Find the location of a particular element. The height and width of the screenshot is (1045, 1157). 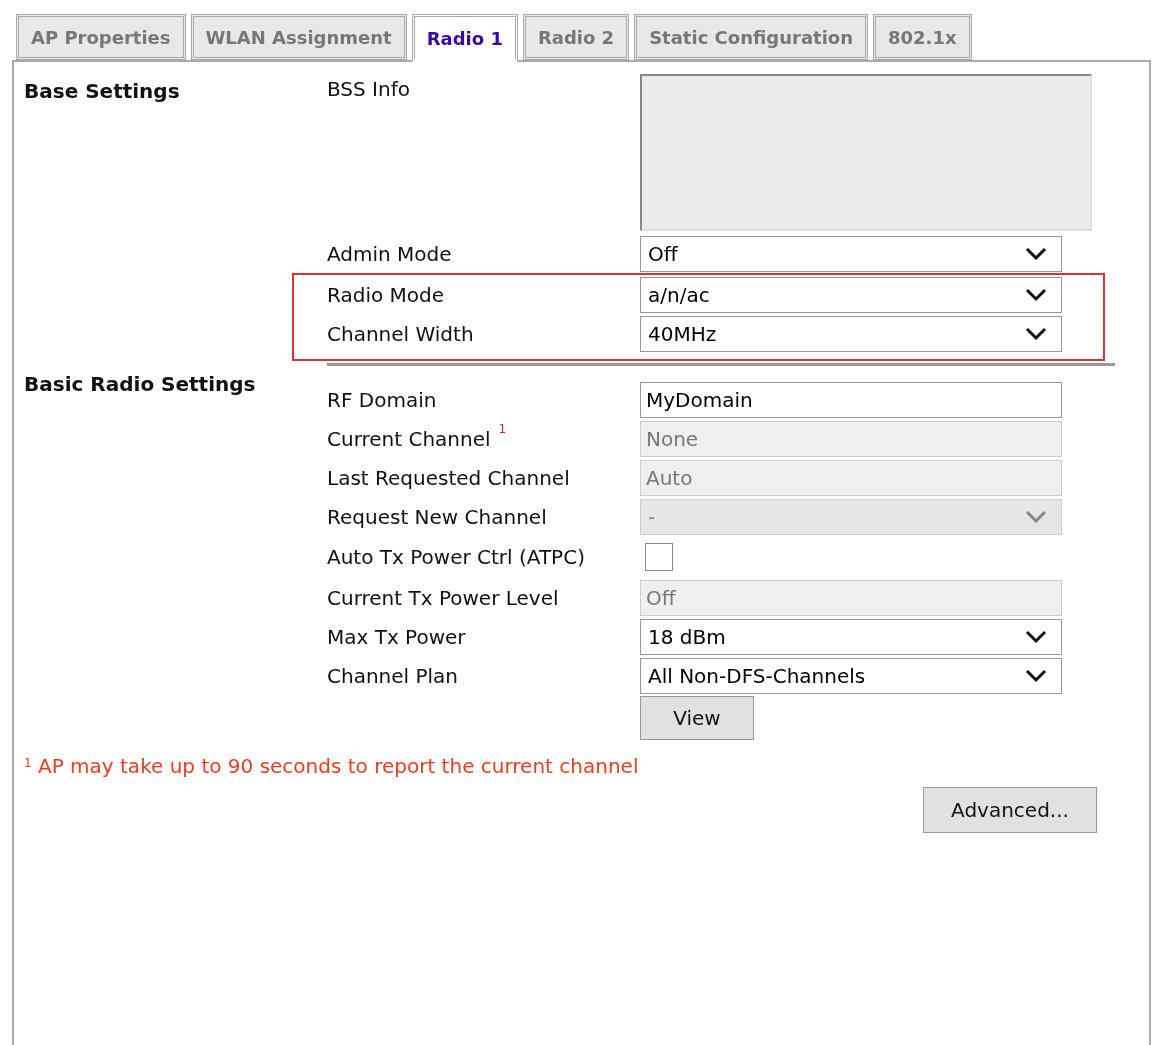

tab: WLAN Assignment is located at coordinates (298, 37).